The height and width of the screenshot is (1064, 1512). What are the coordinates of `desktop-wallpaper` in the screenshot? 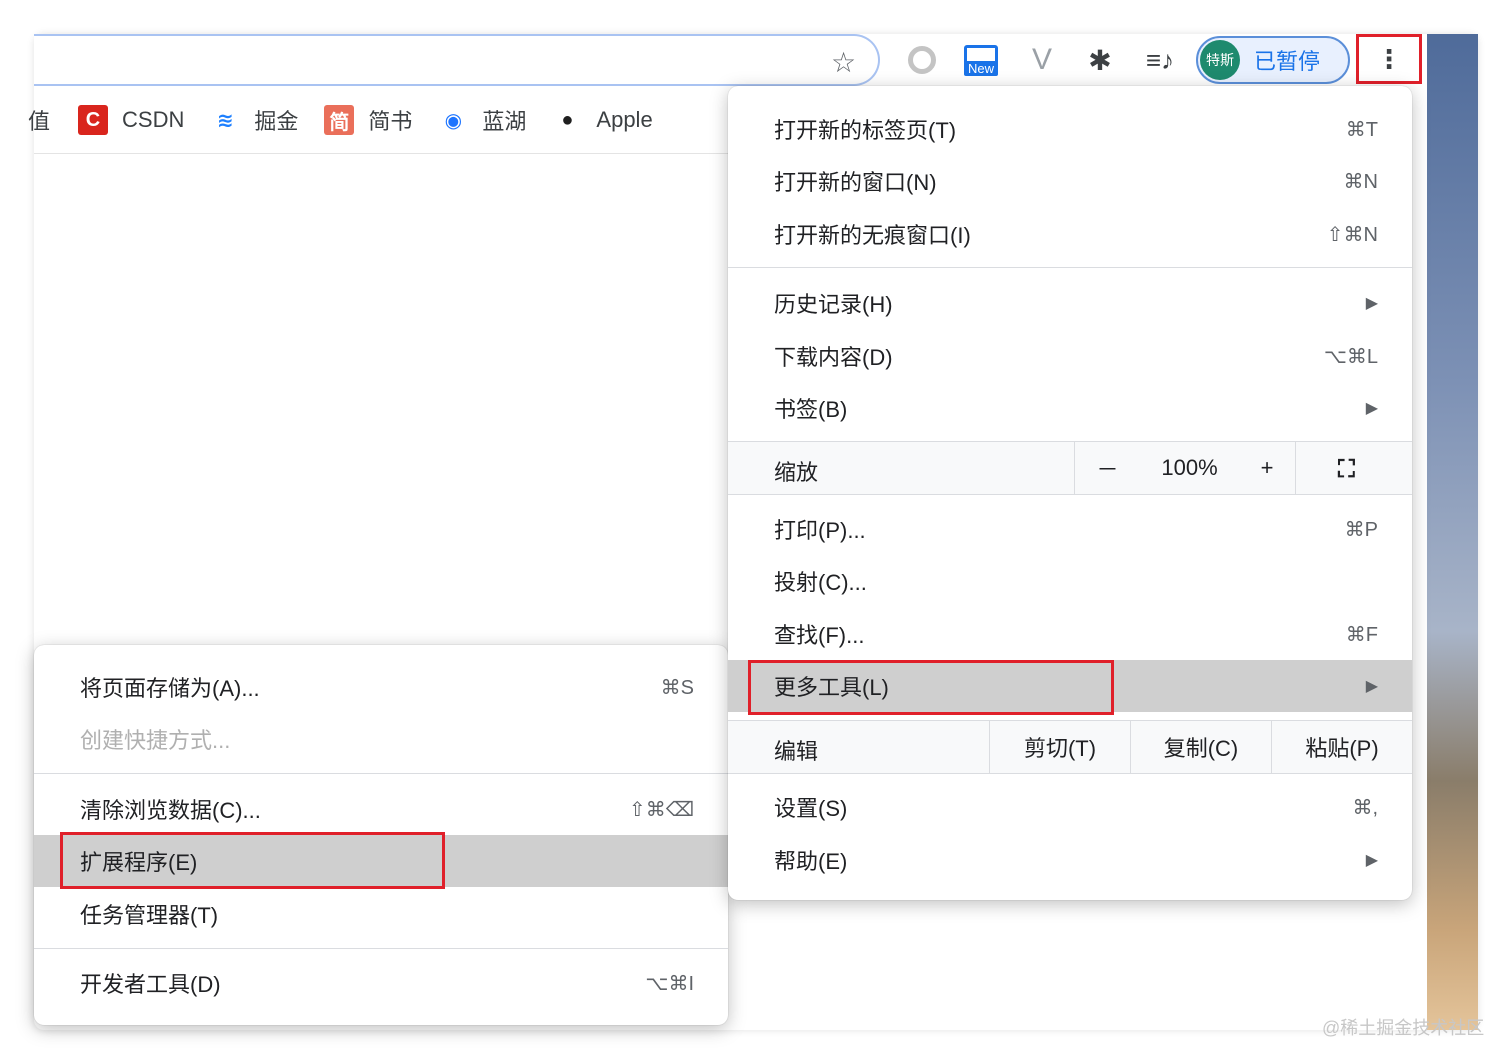 It's located at (1452, 532).